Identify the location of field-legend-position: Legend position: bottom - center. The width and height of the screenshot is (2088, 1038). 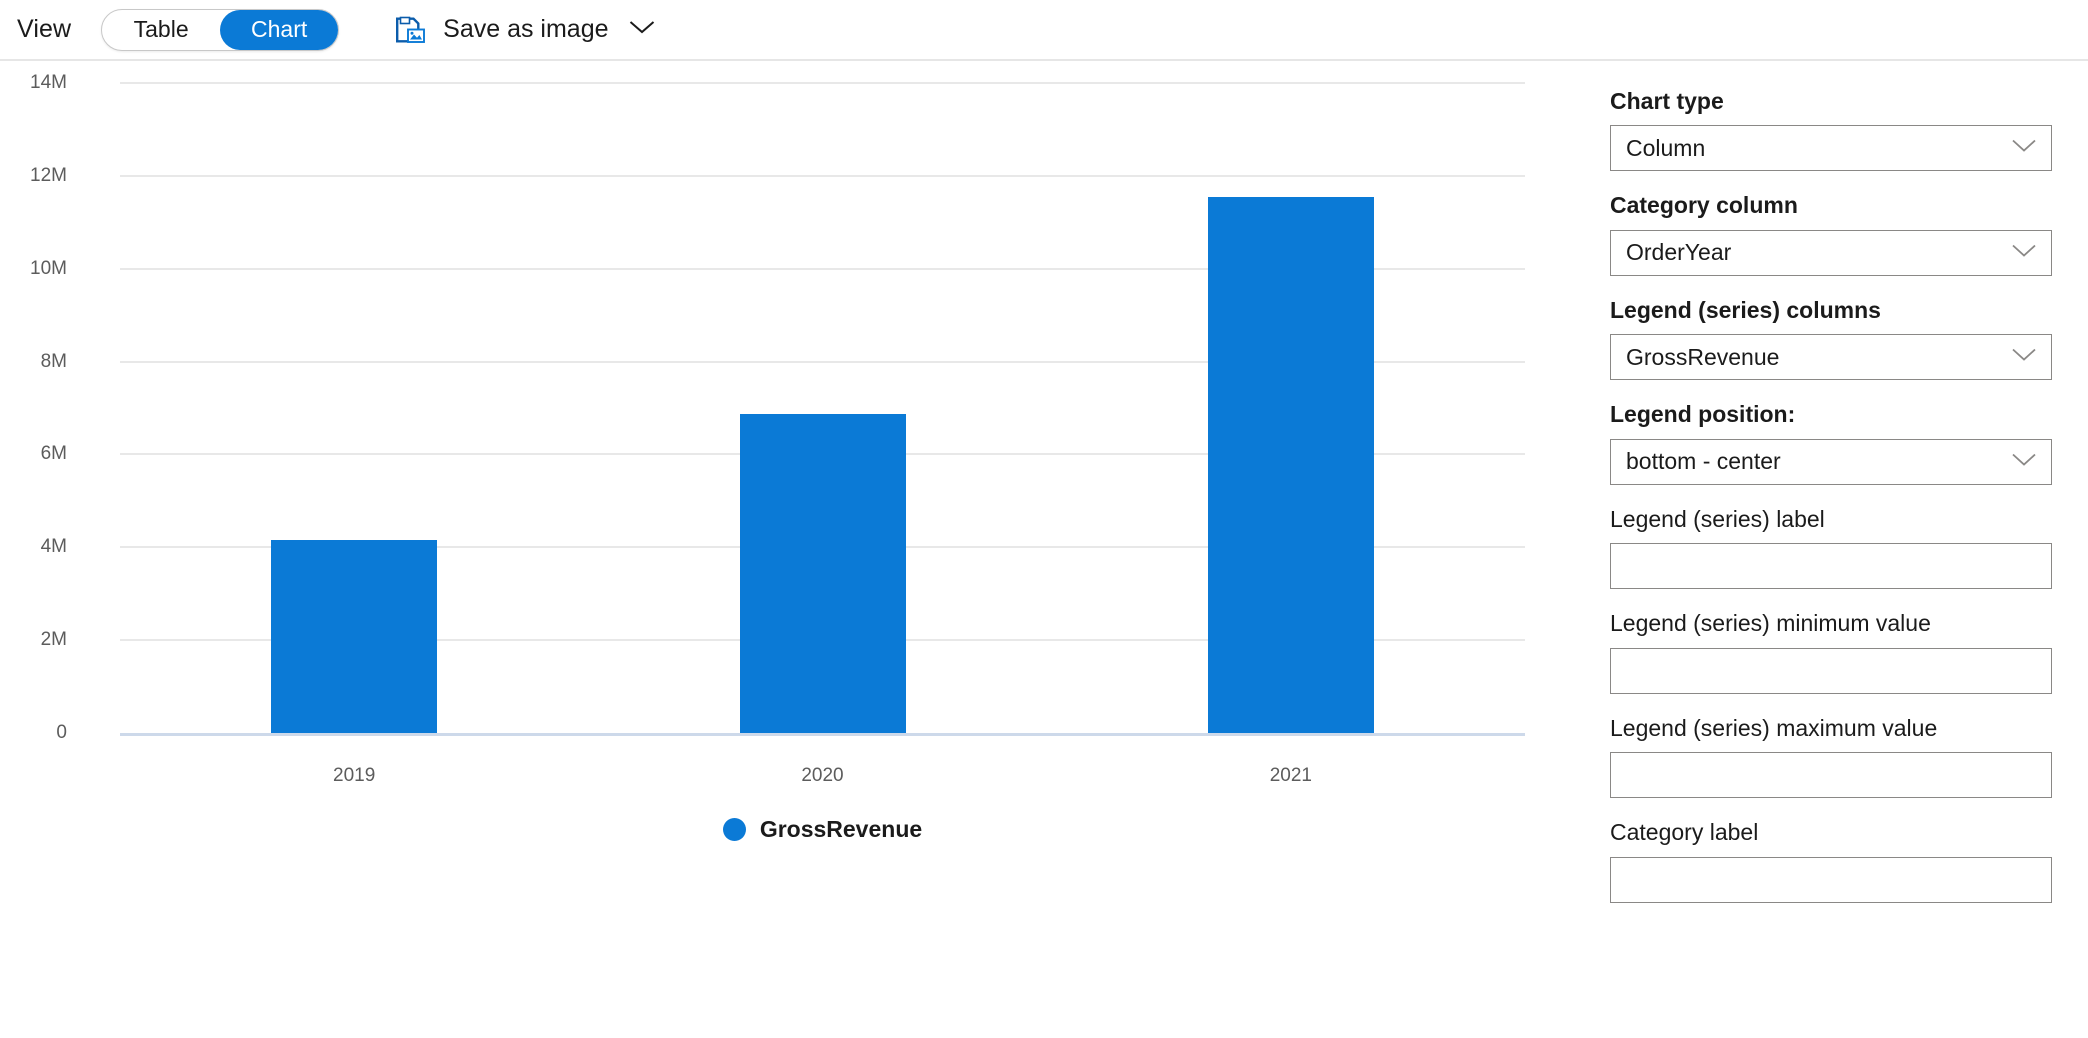
(1831, 443).